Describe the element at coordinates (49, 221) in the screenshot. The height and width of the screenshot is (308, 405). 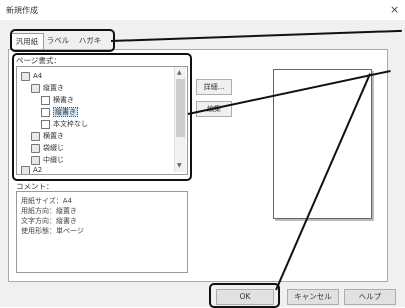
I see `comment-line: 文字方向：縦書き` at that location.